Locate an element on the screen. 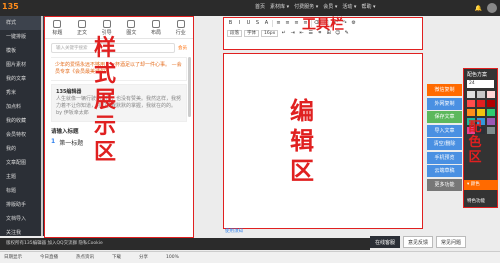 This screenshot has height=263, width=500. status-item-news: 热点资讯 is located at coordinates (85, 257).